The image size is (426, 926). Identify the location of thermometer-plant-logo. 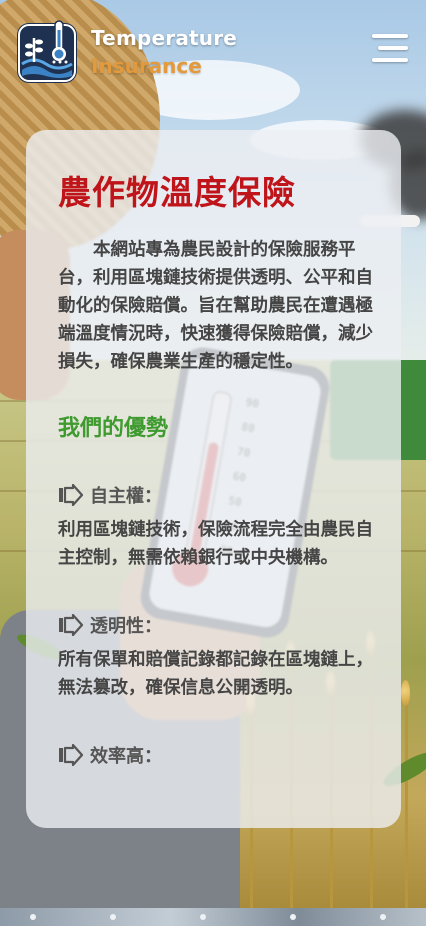
(47, 51).